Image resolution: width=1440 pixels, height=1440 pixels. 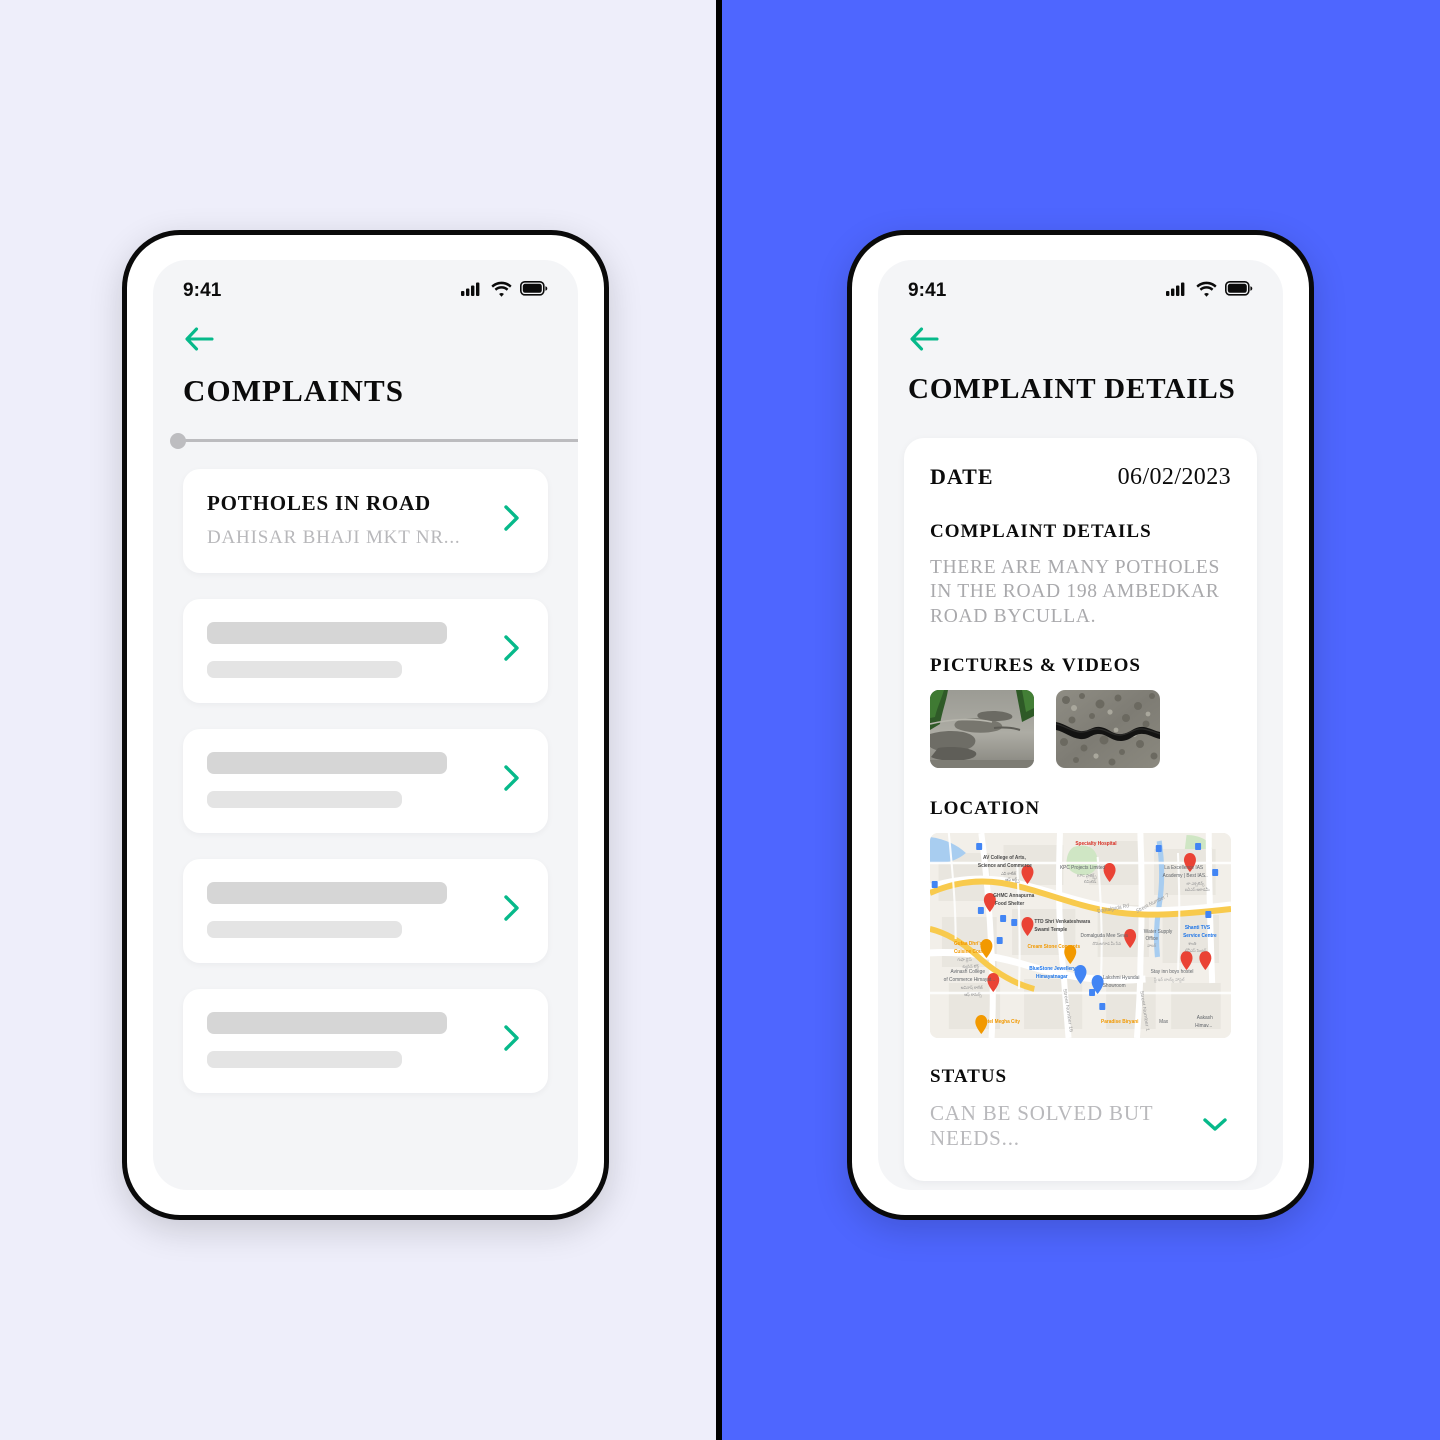 I want to click on svg-text: Water Supply, so click(x=1158, y=932).